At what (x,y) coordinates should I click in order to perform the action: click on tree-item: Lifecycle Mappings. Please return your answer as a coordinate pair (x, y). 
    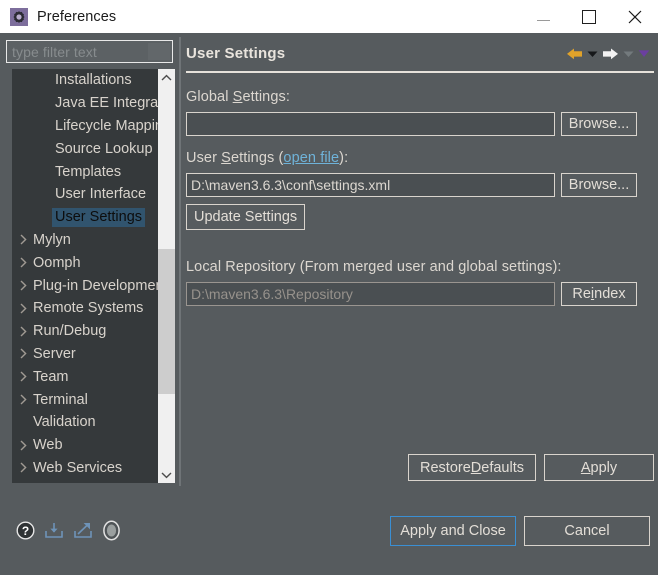
    Looking at the image, I should click on (85, 126).